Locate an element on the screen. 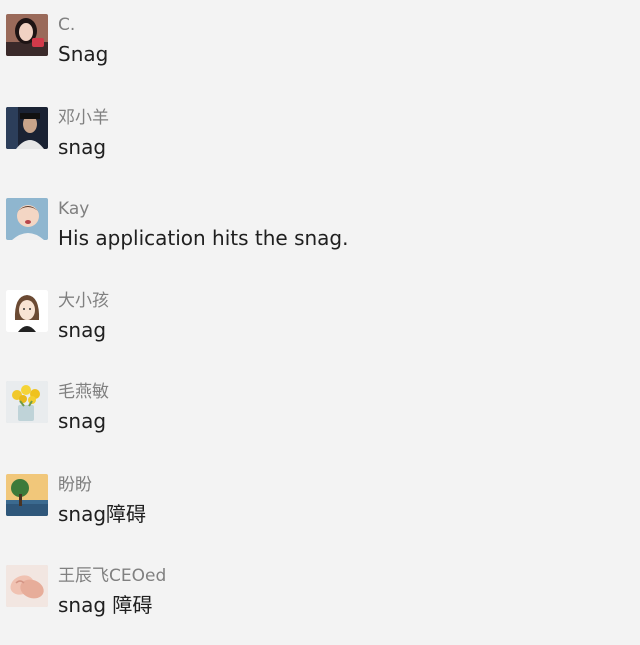  comment-text: Snag is located at coordinates (83, 54).